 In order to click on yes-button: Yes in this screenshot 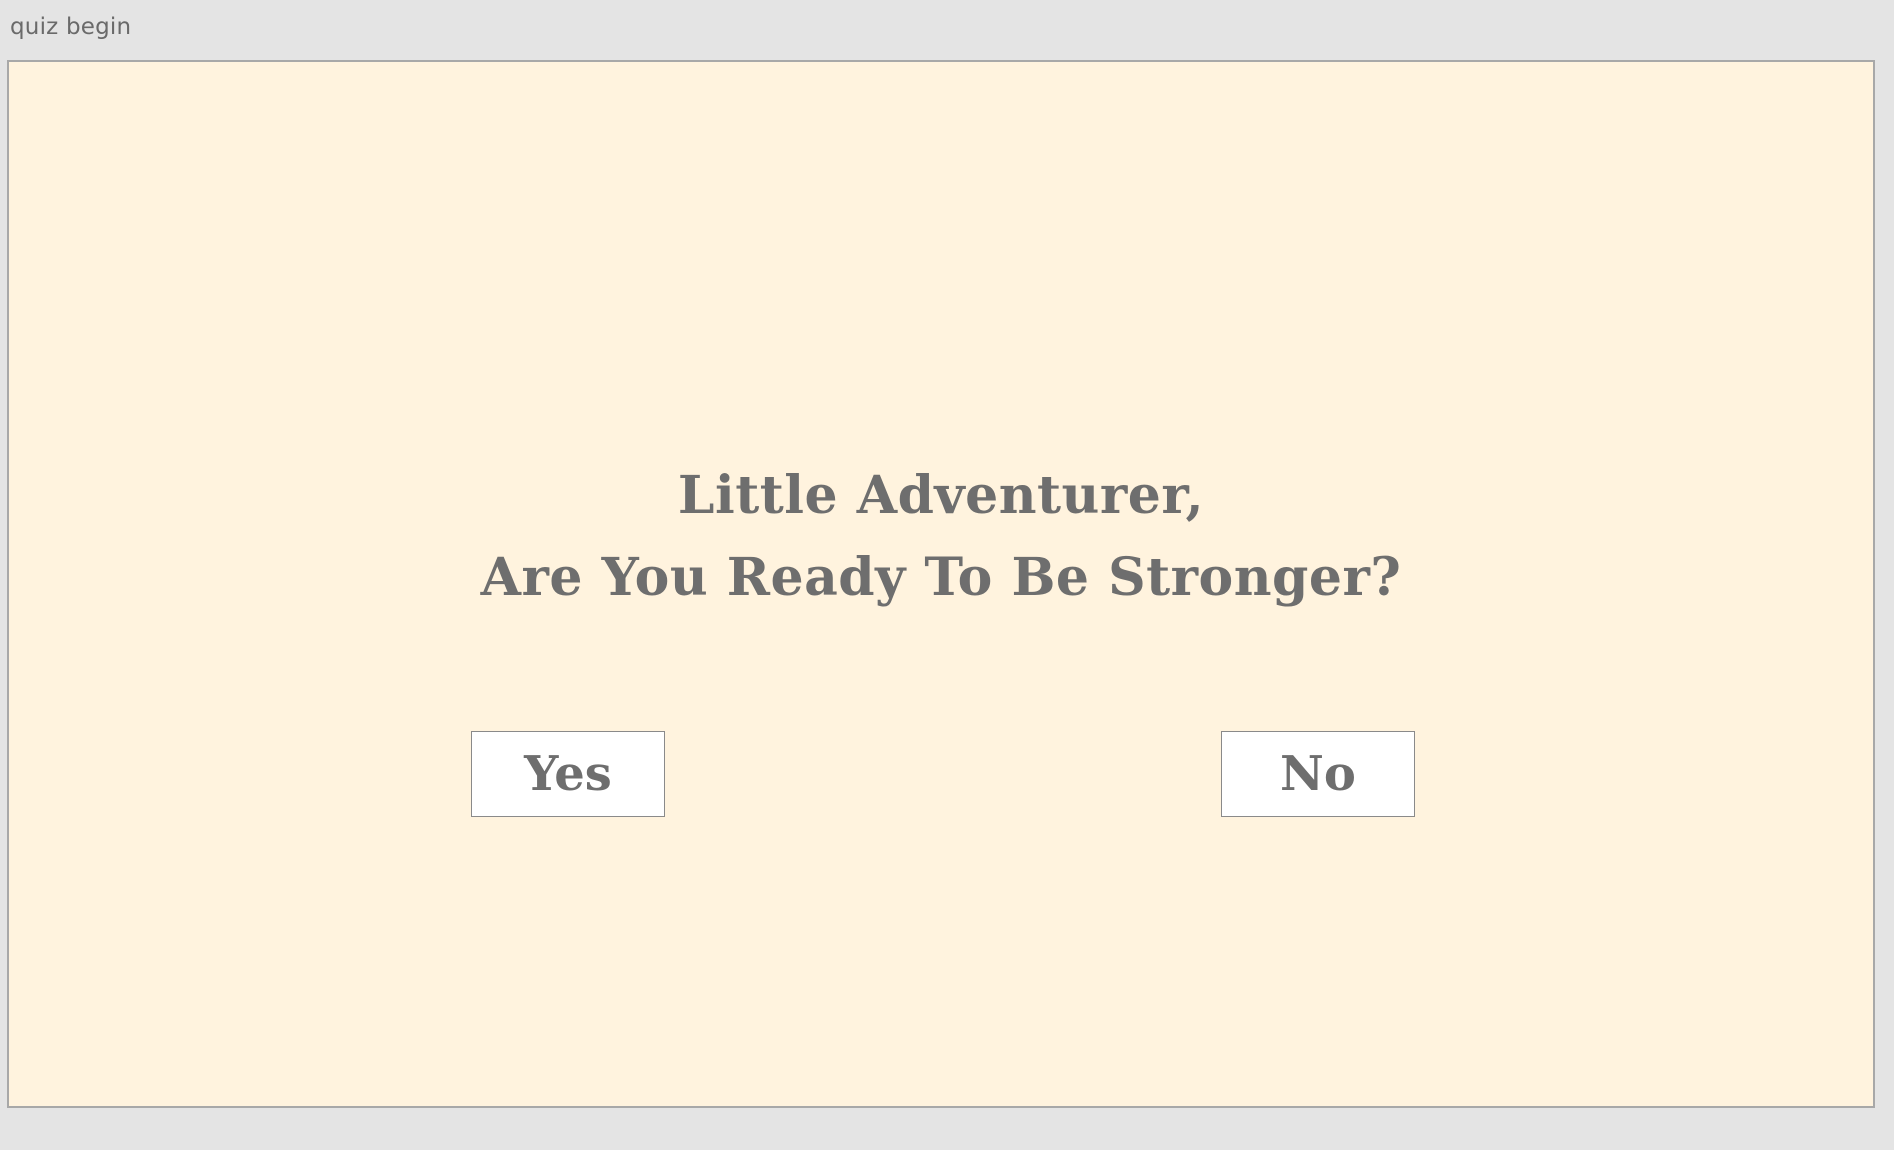, I will do `click(568, 774)`.